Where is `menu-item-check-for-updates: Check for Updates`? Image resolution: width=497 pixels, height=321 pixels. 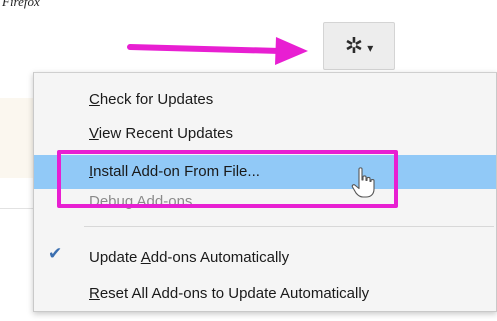
menu-item-check-for-updates: Check for Updates is located at coordinates (265, 100).